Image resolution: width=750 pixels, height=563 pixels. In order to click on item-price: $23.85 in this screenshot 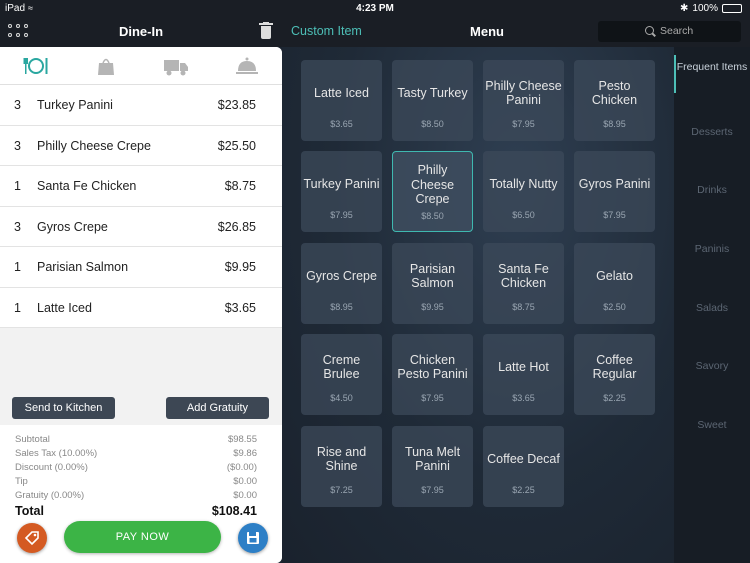, I will do `click(236, 105)`.